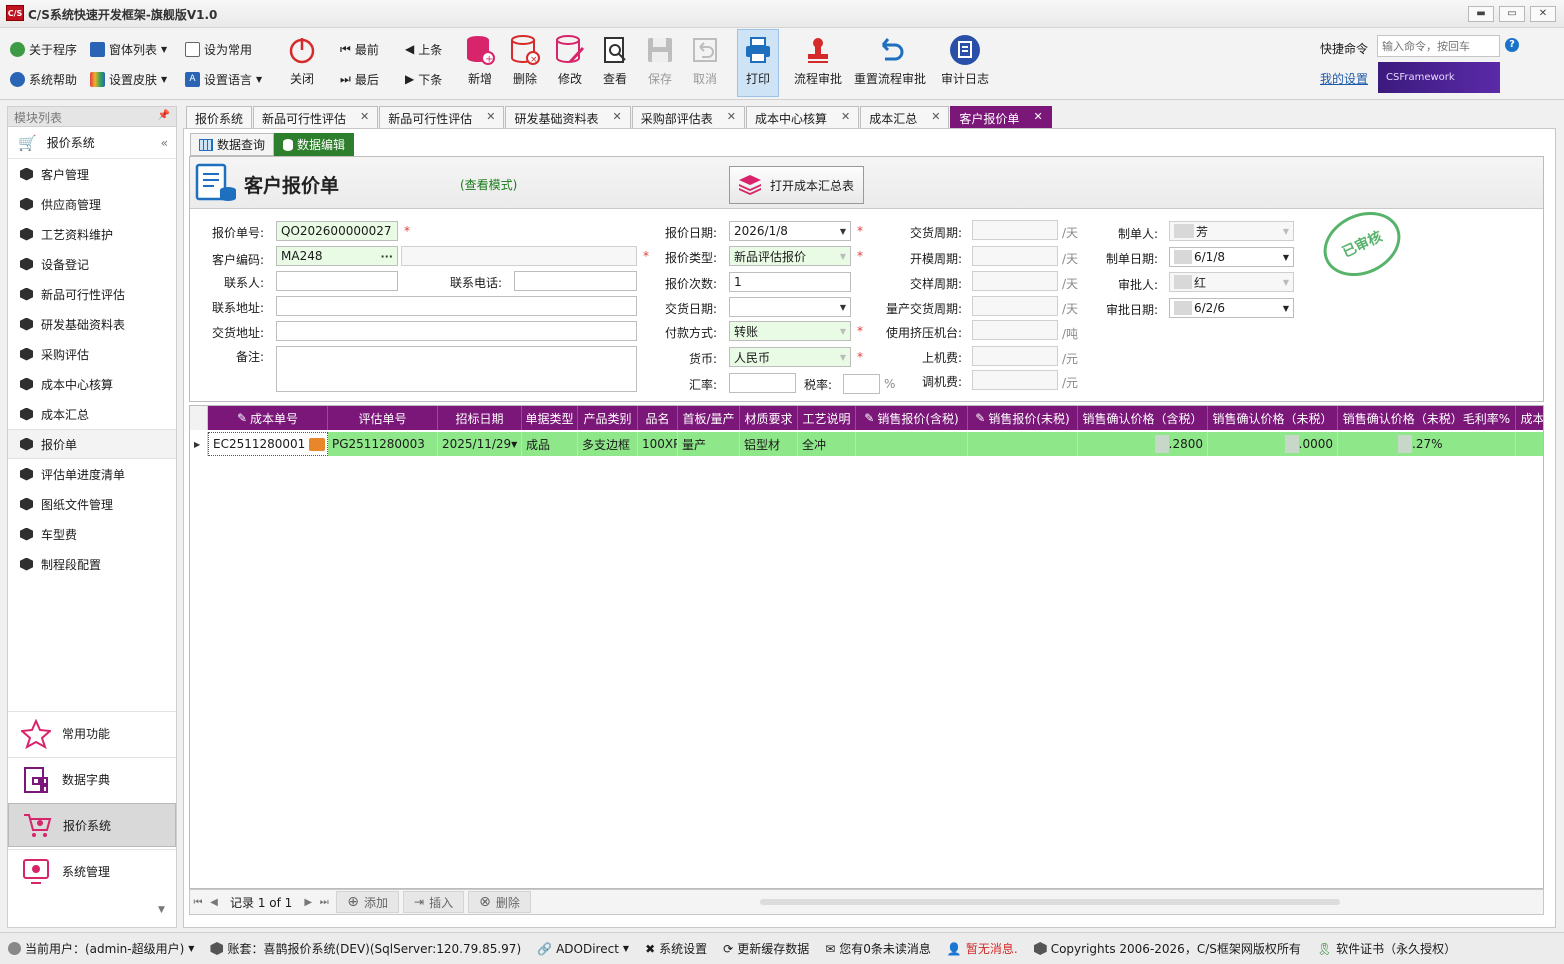  What do you see at coordinates (480, 418) in the screenshot?
I see `column-header: 招标日期` at bounding box center [480, 418].